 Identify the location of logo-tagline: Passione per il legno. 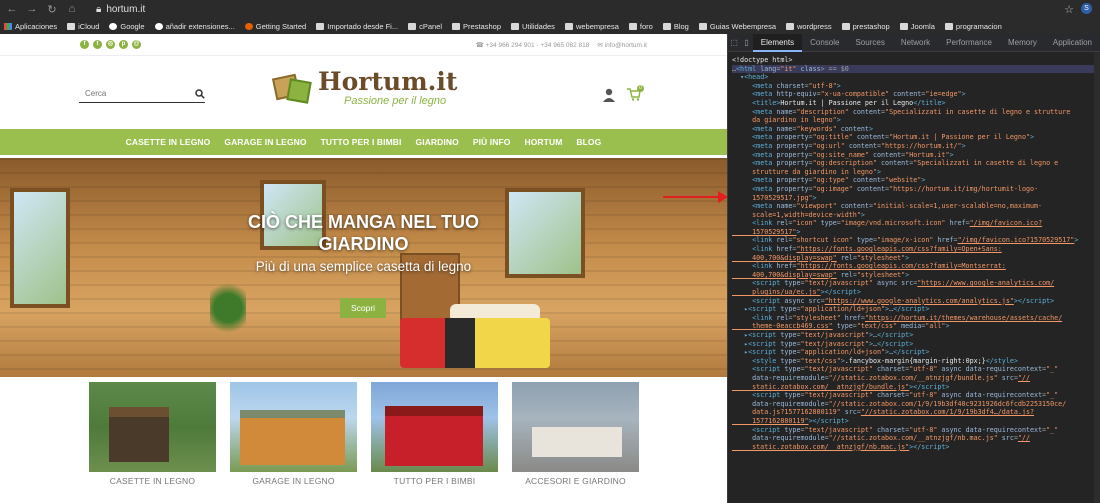
(395, 101).